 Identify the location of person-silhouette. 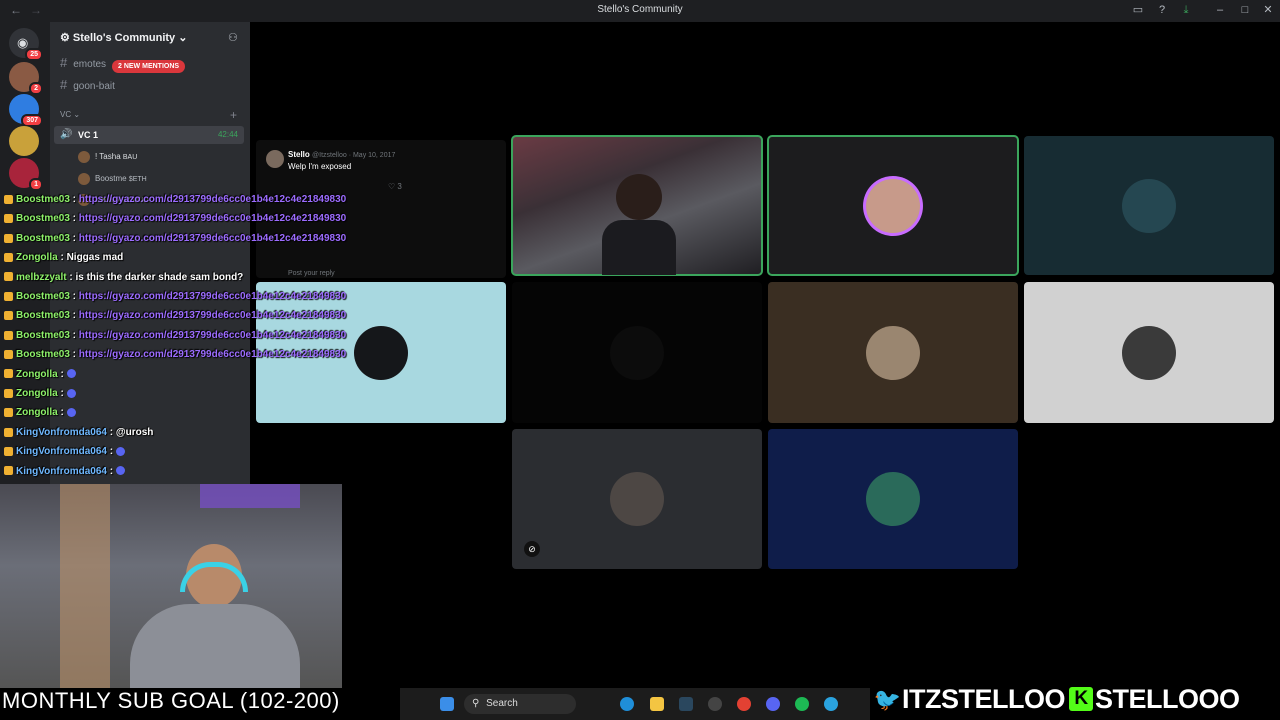
(639, 197).